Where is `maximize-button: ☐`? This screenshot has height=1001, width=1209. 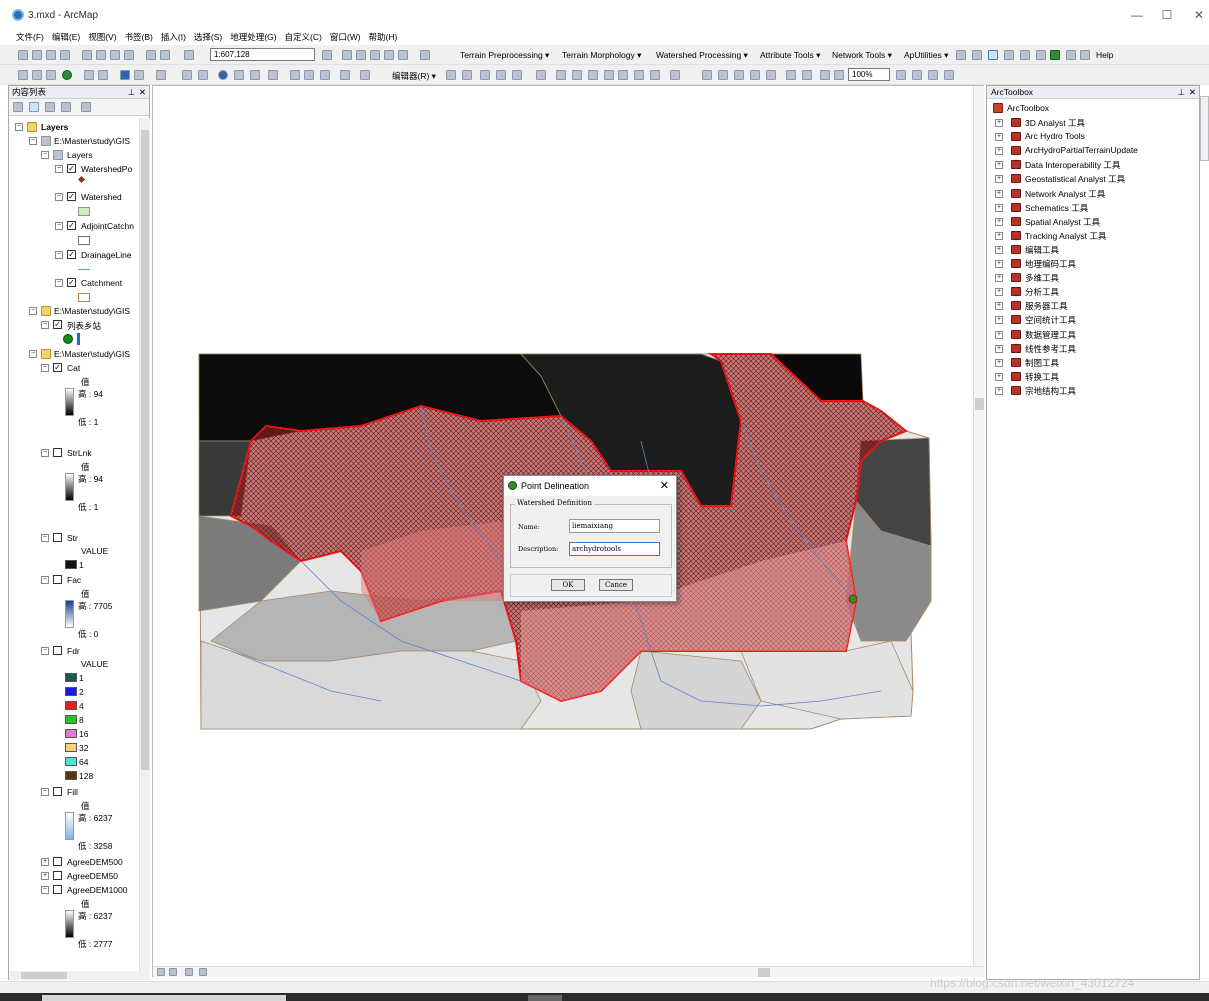 maximize-button: ☐ is located at coordinates (1167, 15).